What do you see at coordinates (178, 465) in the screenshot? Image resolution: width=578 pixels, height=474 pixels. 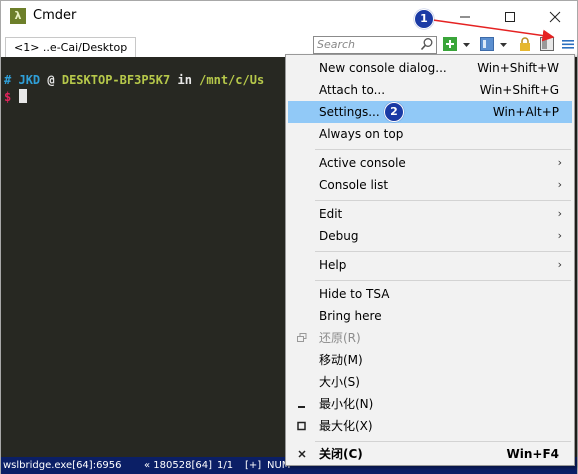 I see `status-info: « 180528[64]` at bounding box center [178, 465].